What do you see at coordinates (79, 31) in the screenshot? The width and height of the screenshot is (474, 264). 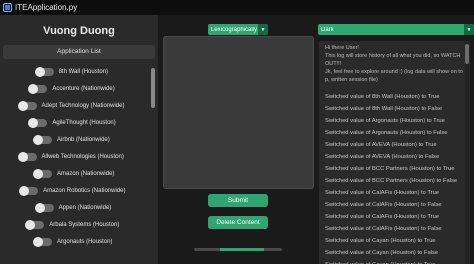 I see `user-name: Vuong Duong` at bounding box center [79, 31].